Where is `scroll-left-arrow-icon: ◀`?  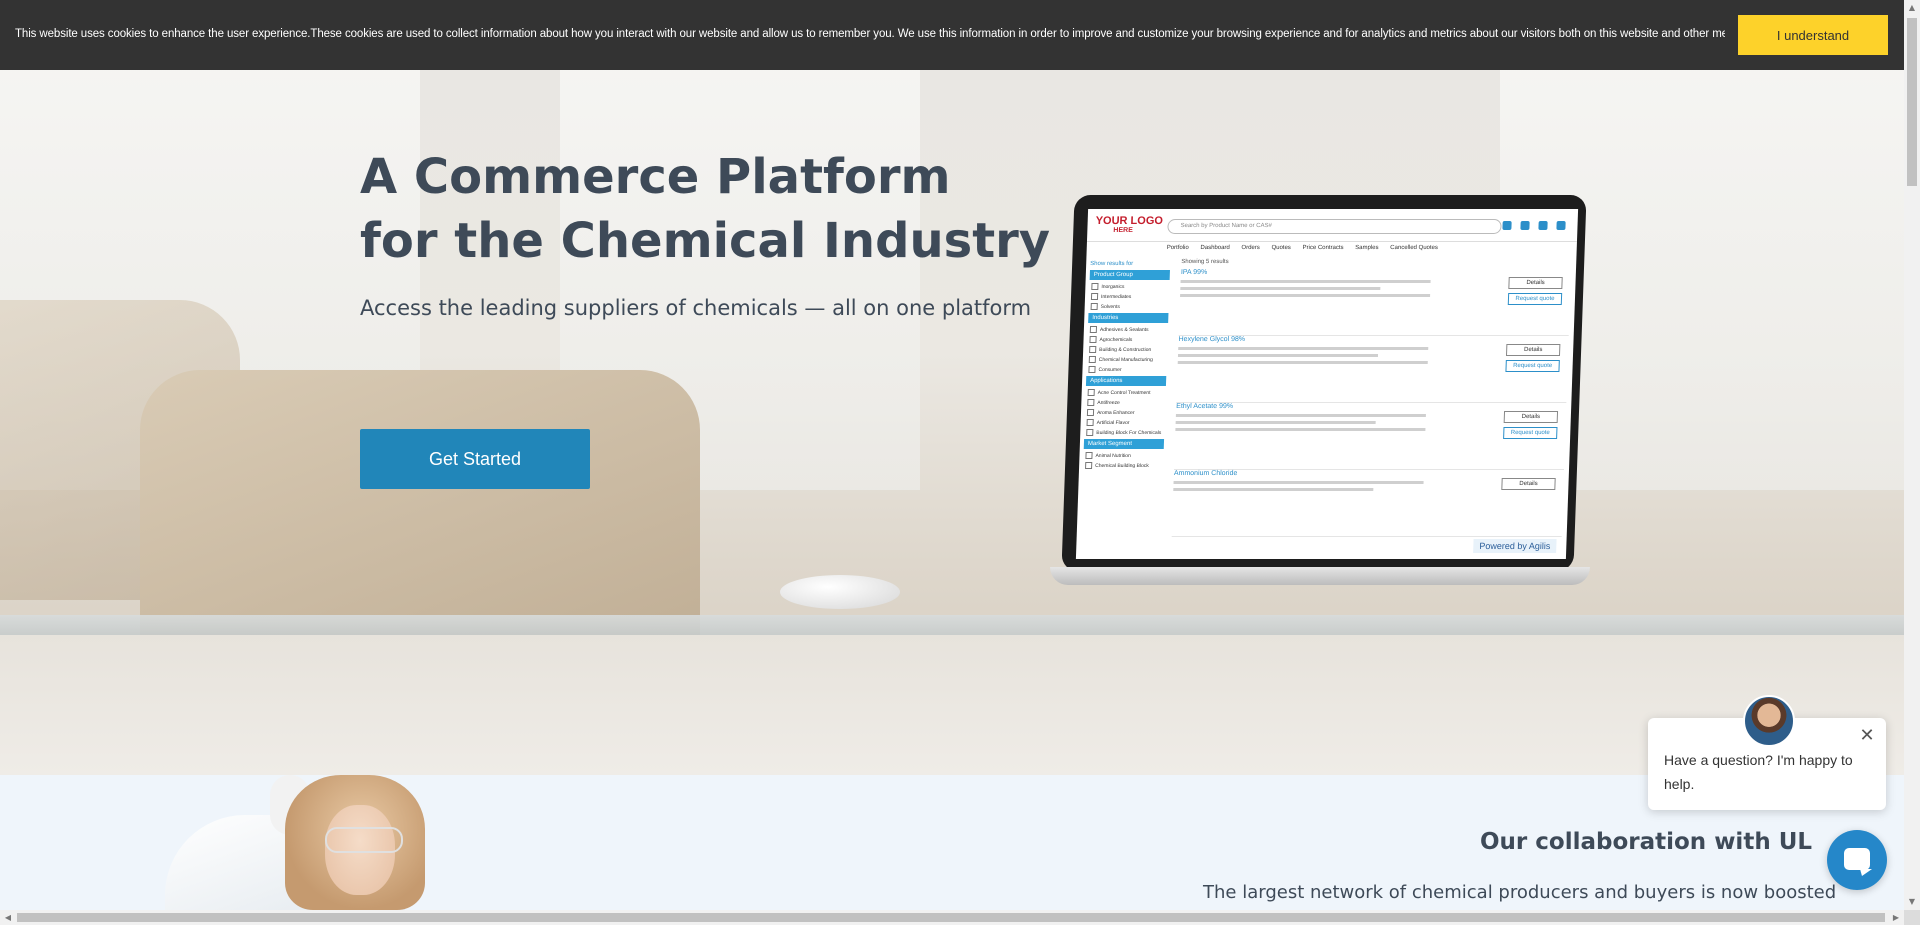
scroll-left-arrow-icon: ◀ is located at coordinates (8, 917).